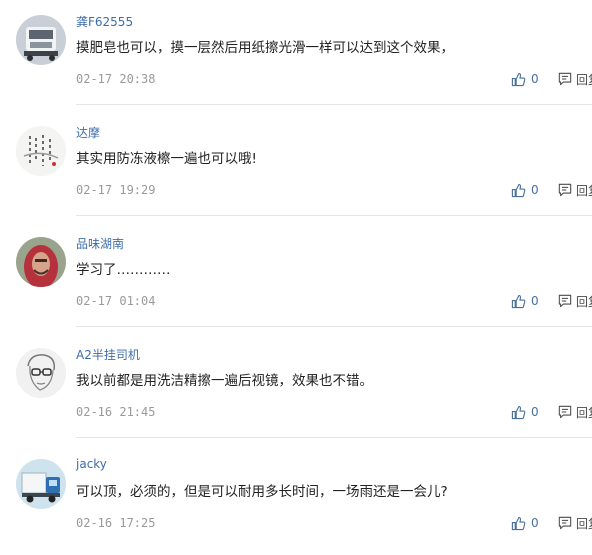 This screenshot has height=555, width=592. I want to click on person-red-hood-avatar-icon, so click(41, 262).